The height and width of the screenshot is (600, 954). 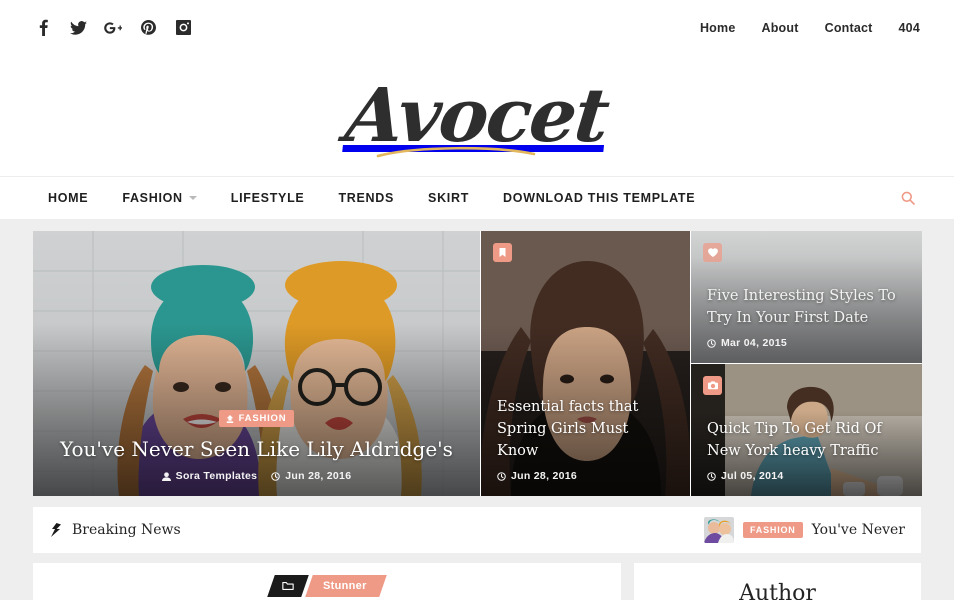 I want to click on menu-item-fashion-label: FASHION, so click(x=152, y=198).